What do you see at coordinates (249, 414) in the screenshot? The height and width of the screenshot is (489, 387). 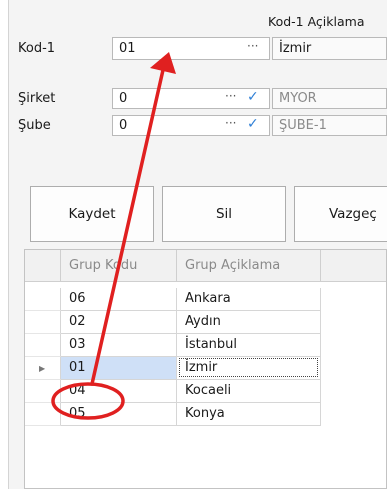 I see `grup-aciklama-cell: Konya` at bounding box center [249, 414].